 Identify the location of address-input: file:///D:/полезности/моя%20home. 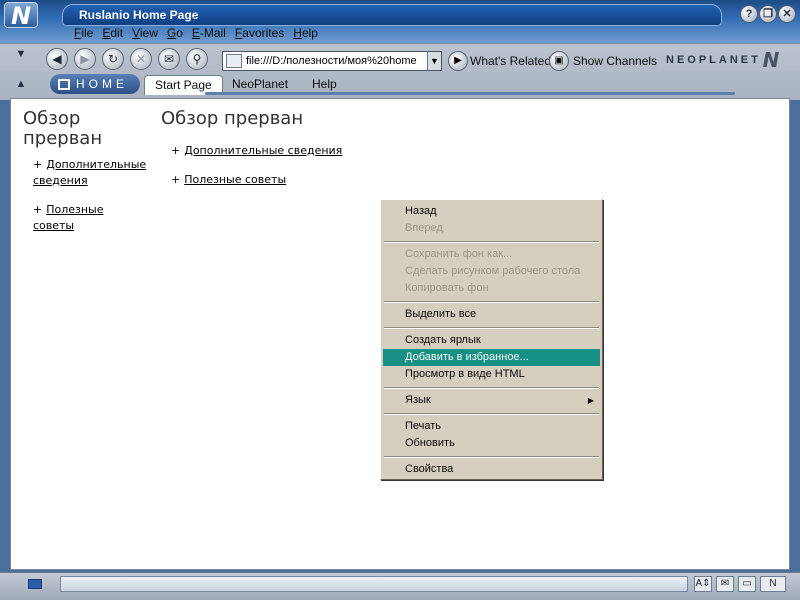
(336, 61).